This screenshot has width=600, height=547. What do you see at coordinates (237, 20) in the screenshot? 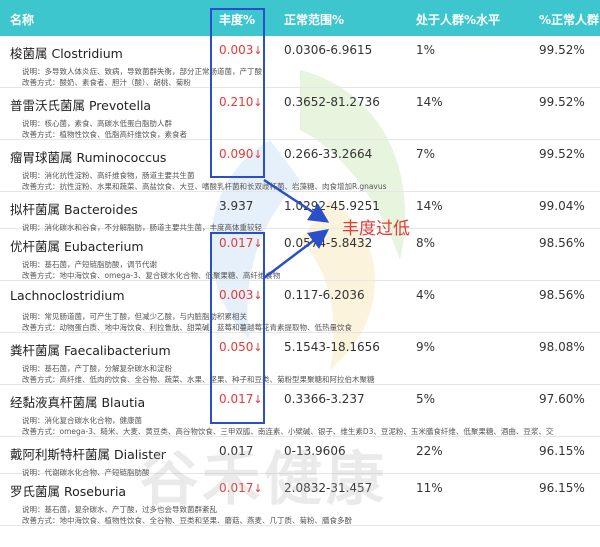
I see `col-abundance: 丰度%` at bounding box center [237, 20].